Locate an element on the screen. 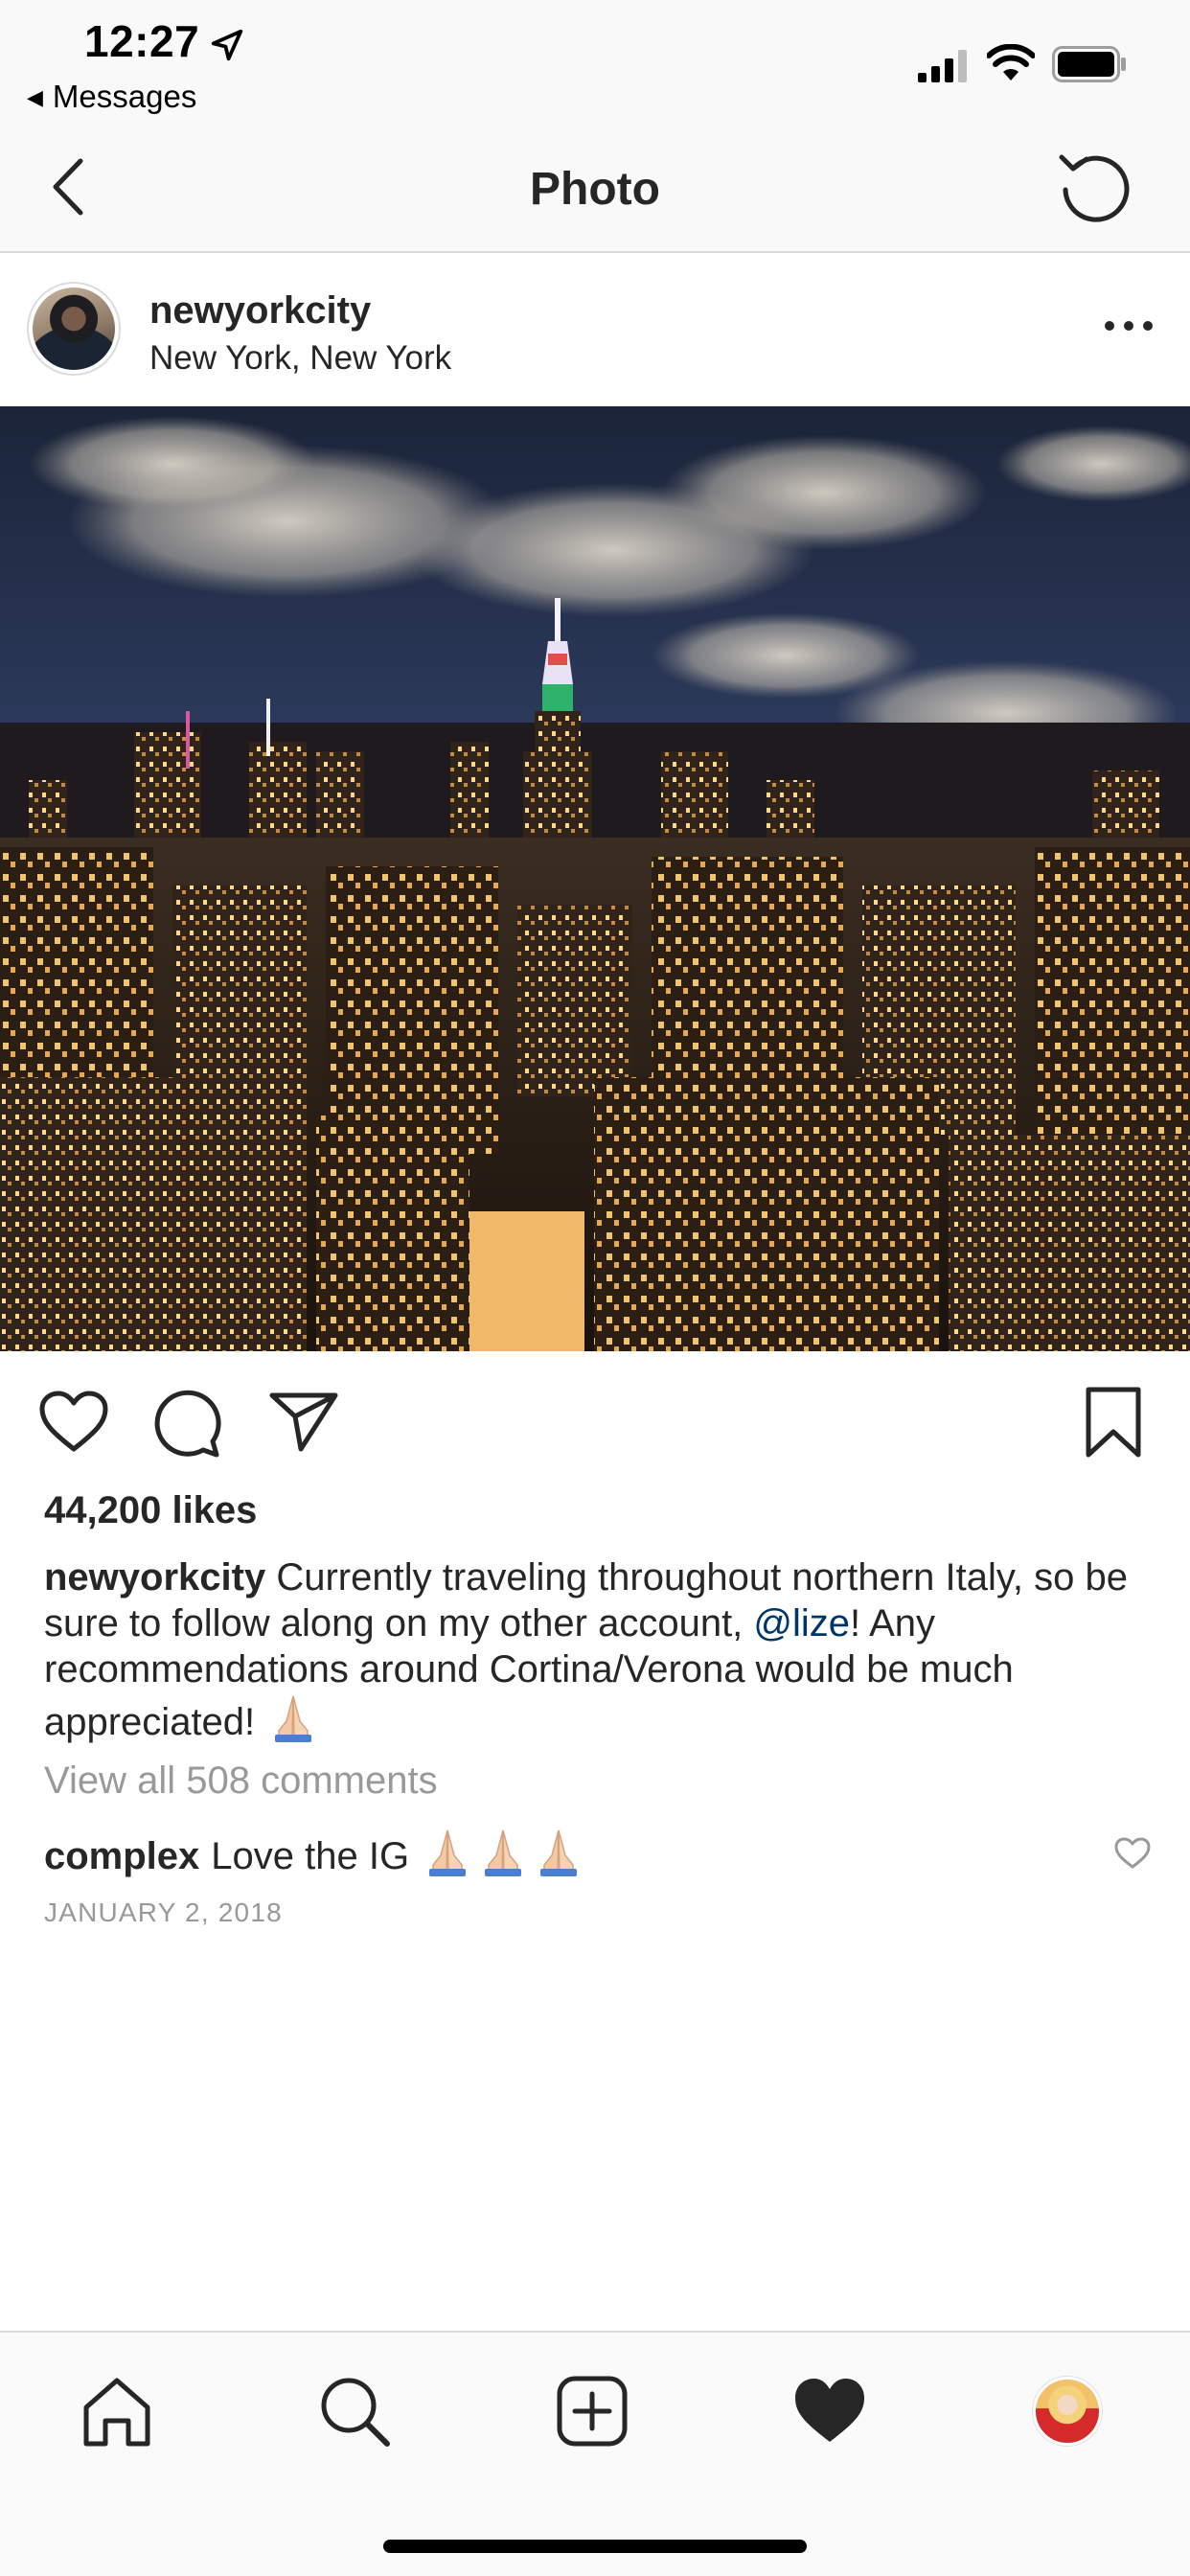 This screenshot has height=2576, width=1190. back-triangle-icon: ◀ is located at coordinates (35, 97).